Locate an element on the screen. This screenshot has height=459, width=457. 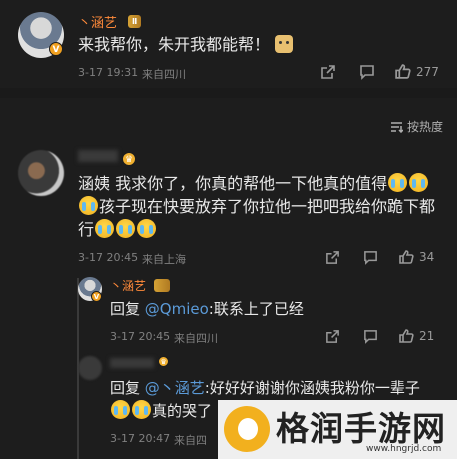
comment-location: 来自上海 is located at coordinates (164, 259).